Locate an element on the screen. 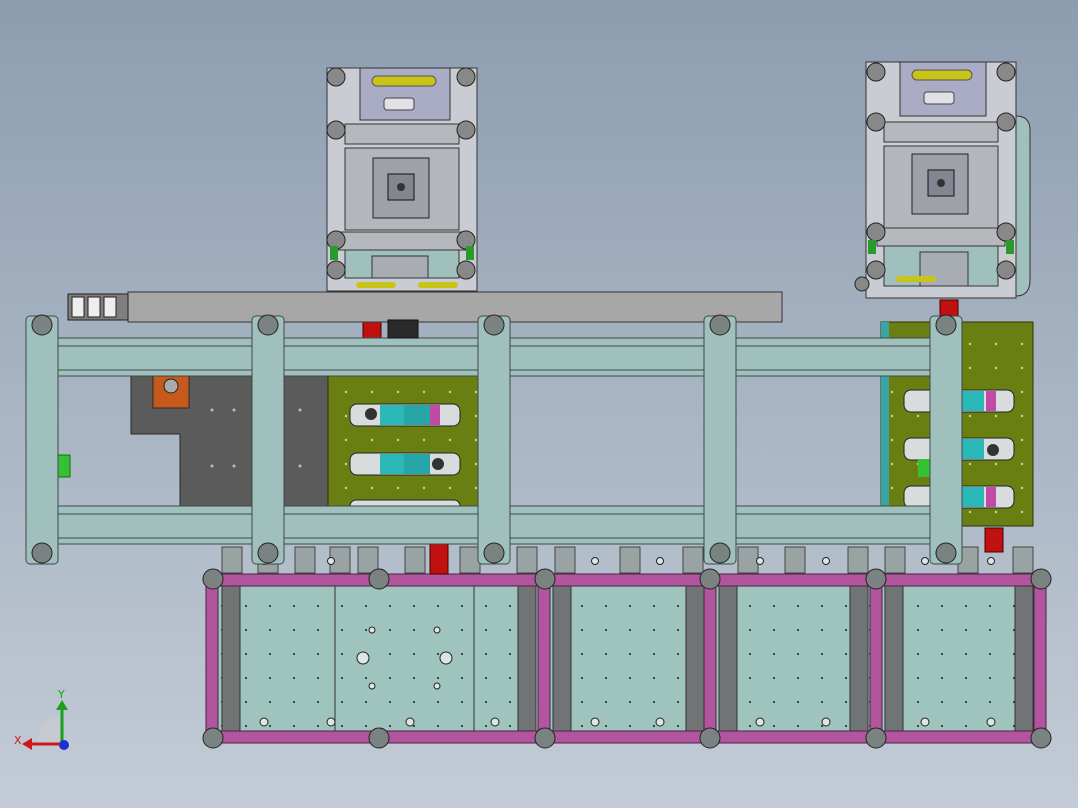 This screenshot has width=1078, height=808. base-mounting-blocks is located at coordinates (627, 560).